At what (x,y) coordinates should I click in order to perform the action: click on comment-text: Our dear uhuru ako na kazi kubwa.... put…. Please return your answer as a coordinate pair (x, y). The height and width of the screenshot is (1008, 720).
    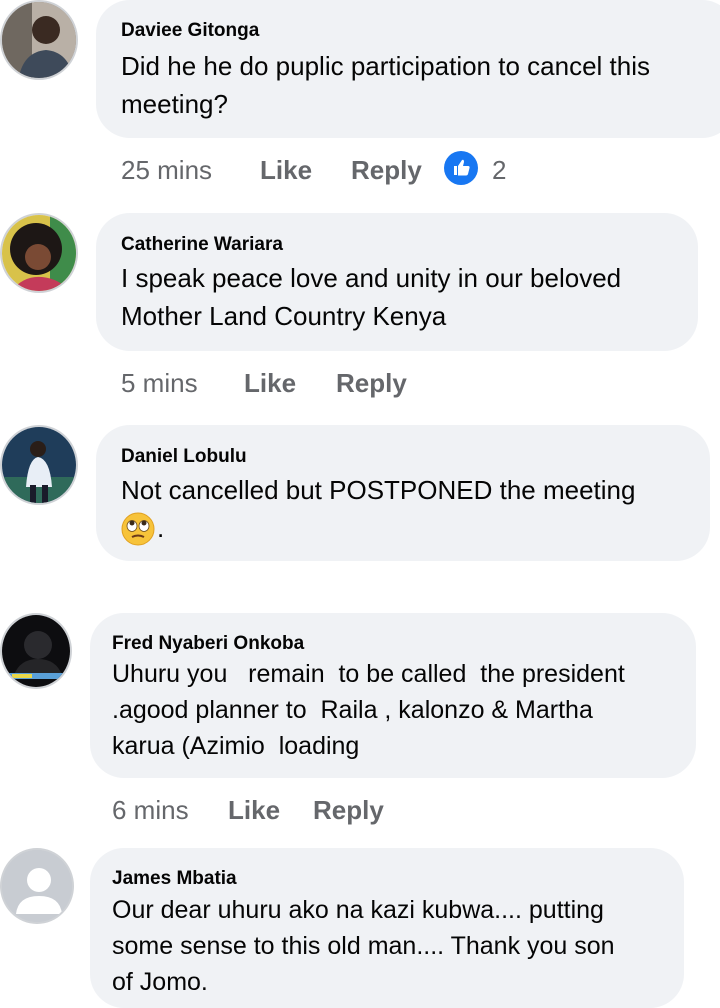
    Looking at the image, I should click on (358, 910).